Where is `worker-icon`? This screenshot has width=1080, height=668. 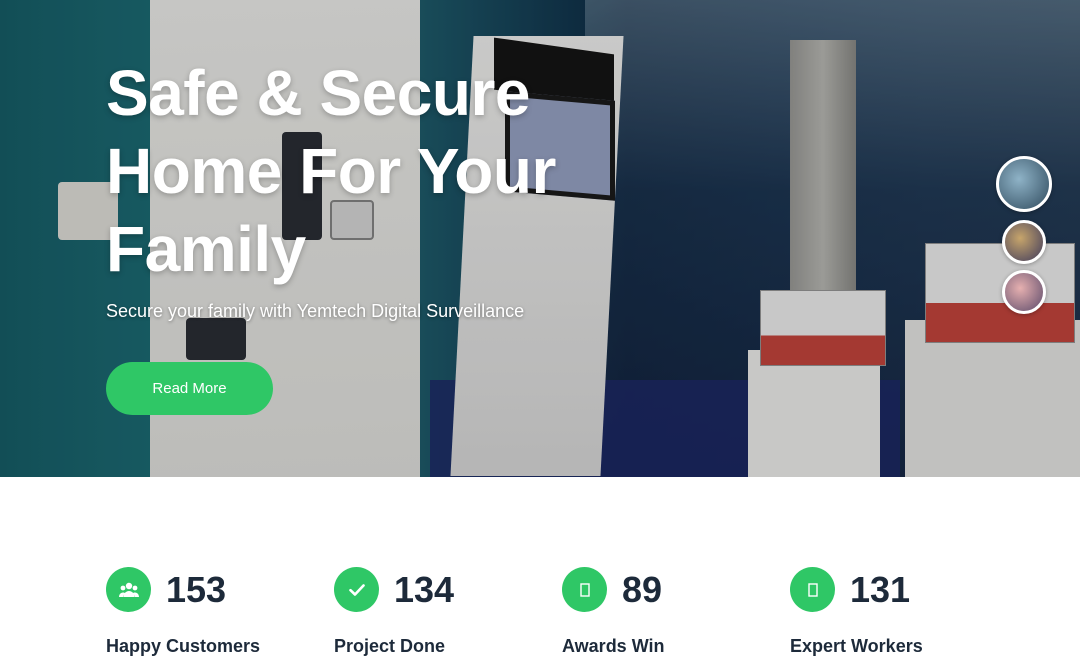 worker-icon is located at coordinates (812, 589).